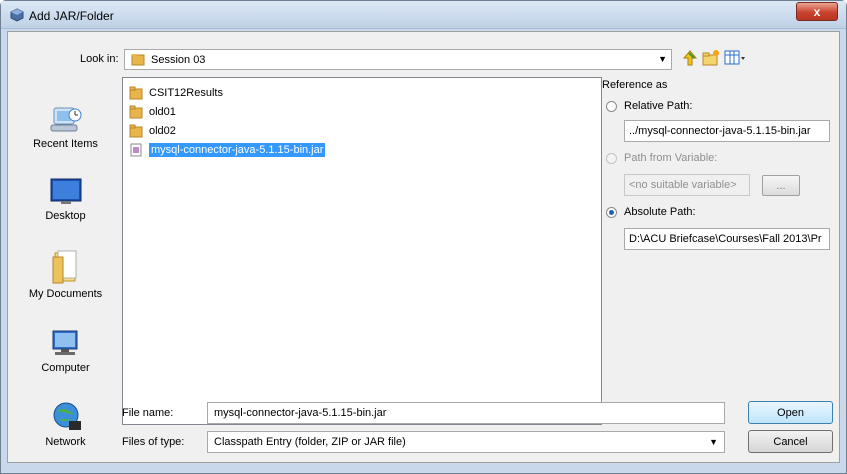 The height and width of the screenshot is (474, 847). What do you see at coordinates (71, 16) in the screenshot?
I see `window-title: Add JAR/Folder` at bounding box center [71, 16].